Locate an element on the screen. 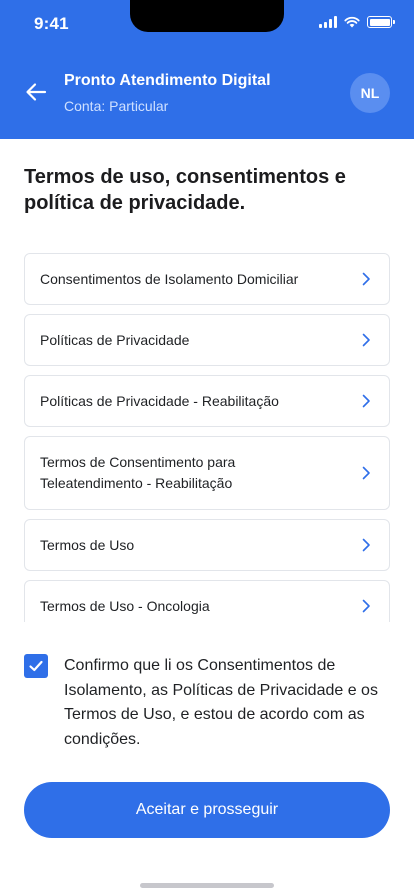 The image size is (414, 896). battery-icon is located at coordinates (381, 22).